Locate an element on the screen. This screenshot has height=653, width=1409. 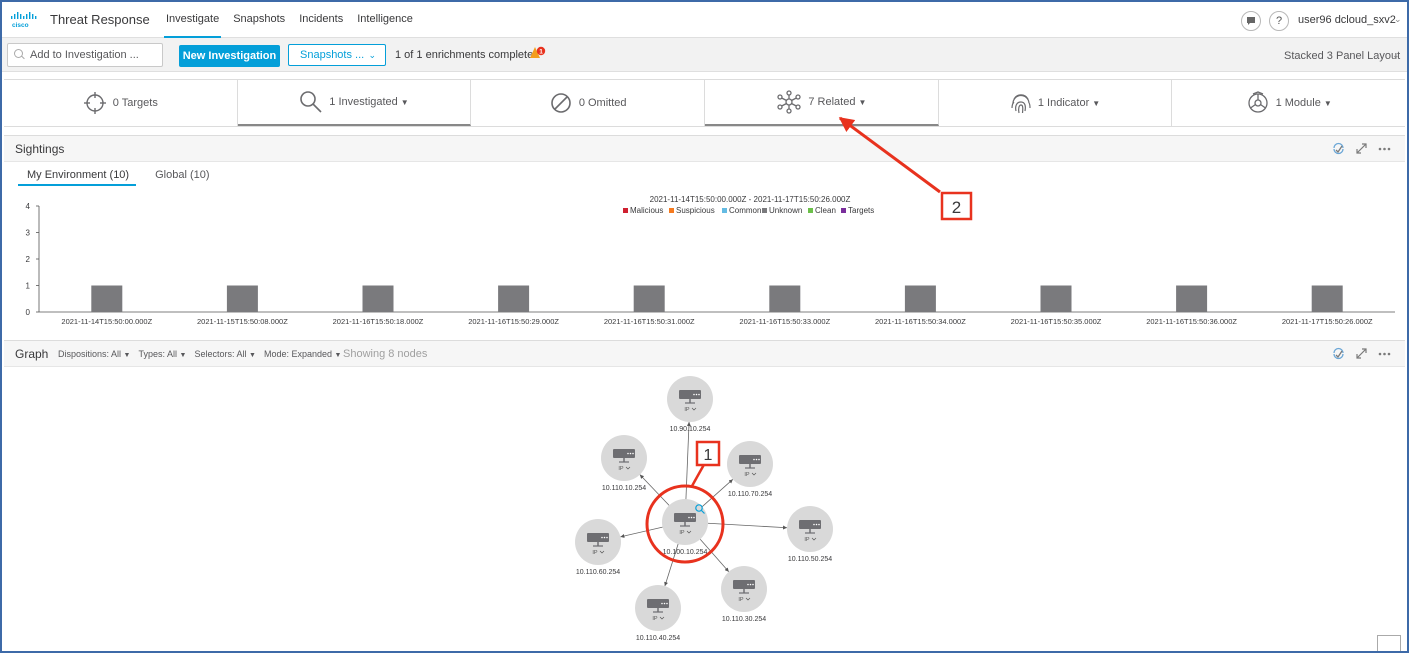
graph-node: IP 10.110.70.254 is located at coordinates (750, 469).